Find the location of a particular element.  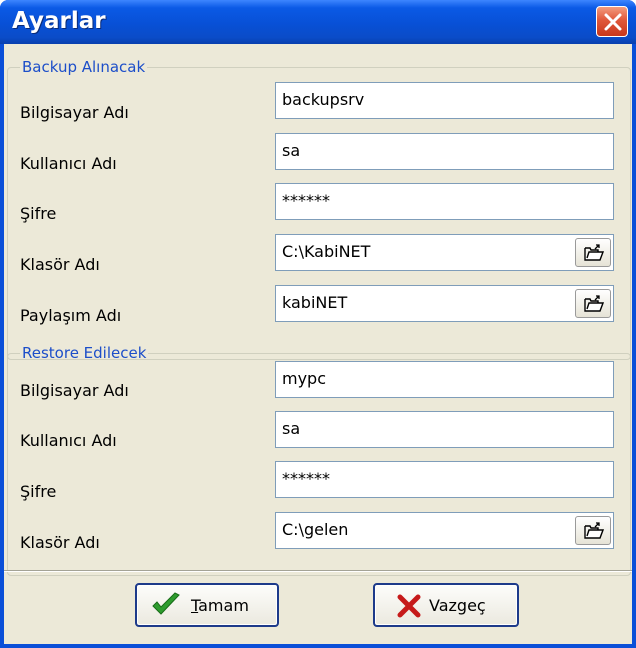

restore-computer-name-label: Bilgisayar Adı is located at coordinates (74, 390).